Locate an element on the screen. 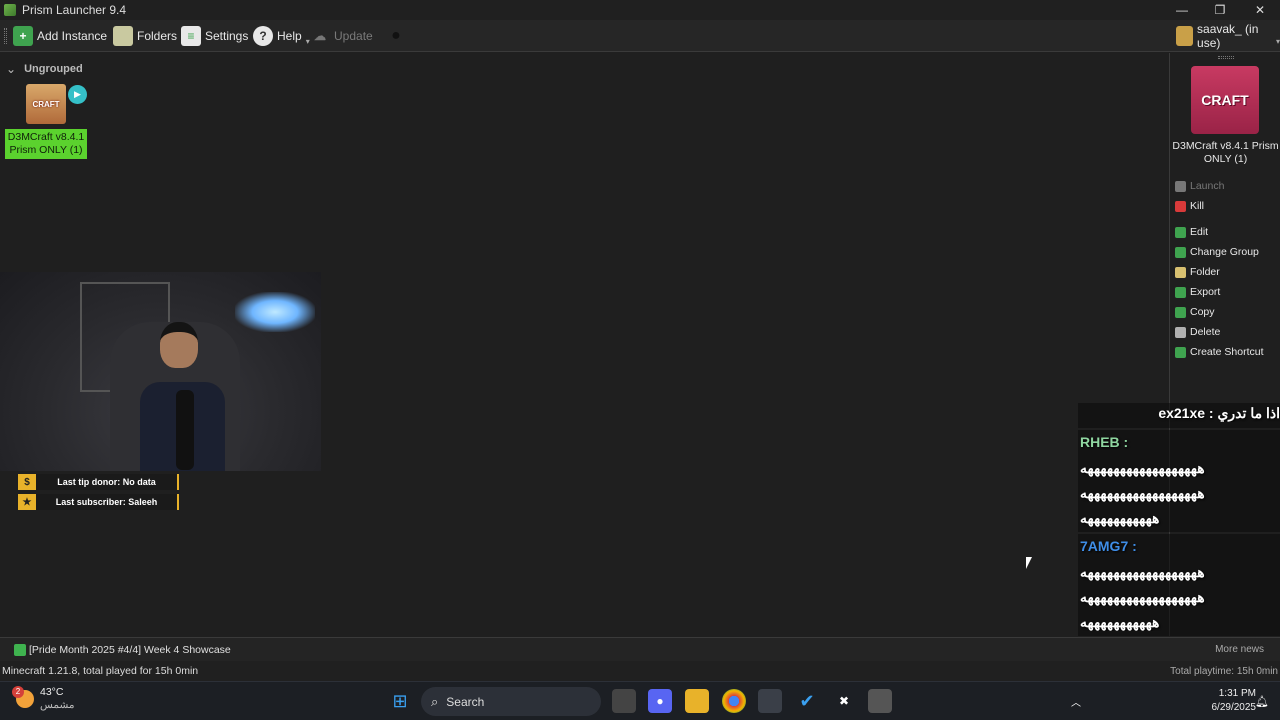 This screenshot has height=720, width=1280. weather-temp: 43°C is located at coordinates (52, 692).